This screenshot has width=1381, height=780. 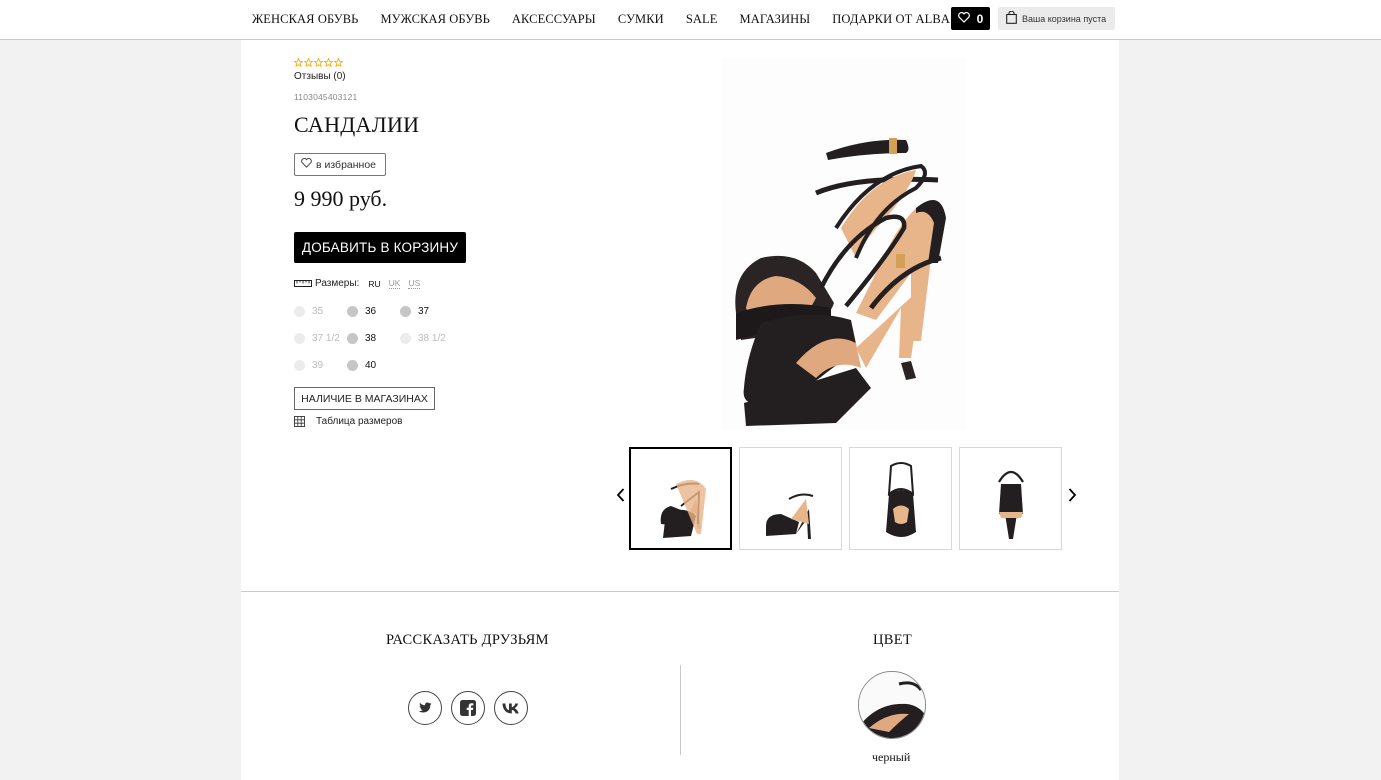 I want to click on size-label: 37, so click(x=424, y=311).